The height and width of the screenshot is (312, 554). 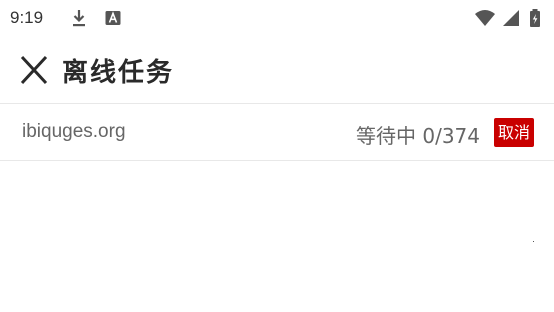 I want to click on battery-charging-icon, so click(x=535, y=18).